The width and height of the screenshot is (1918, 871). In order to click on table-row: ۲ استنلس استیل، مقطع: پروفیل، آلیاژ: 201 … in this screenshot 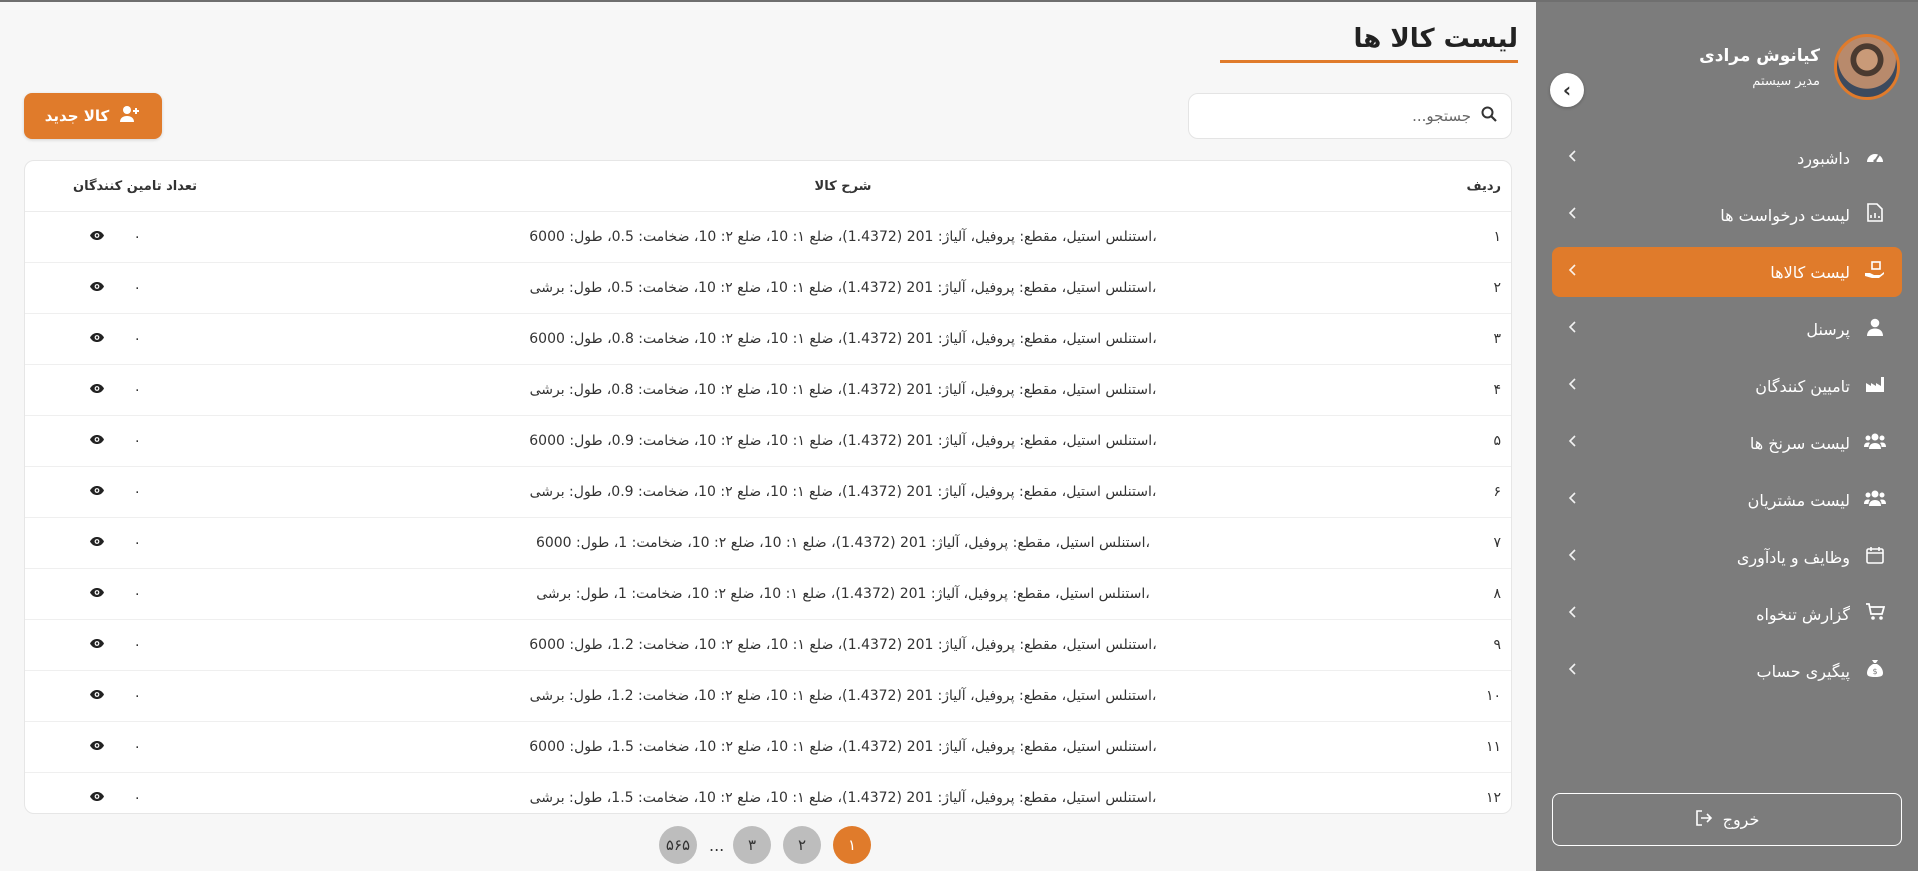, I will do `click(768, 288)`.